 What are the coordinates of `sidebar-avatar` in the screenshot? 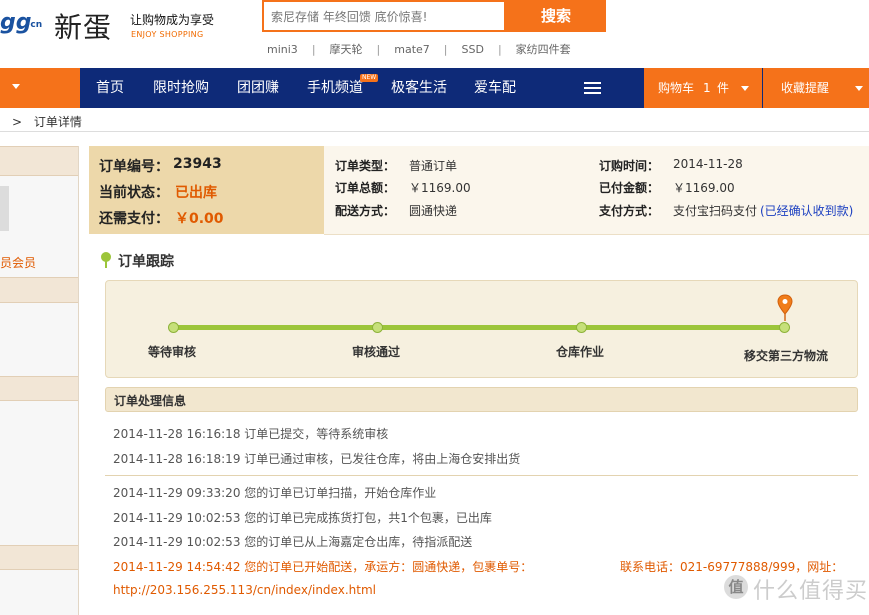 It's located at (4, 208).